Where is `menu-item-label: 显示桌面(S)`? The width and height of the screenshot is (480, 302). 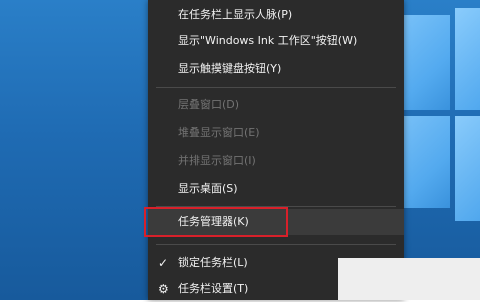 menu-item-label: 显示桌面(S) is located at coordinates (208, 188).